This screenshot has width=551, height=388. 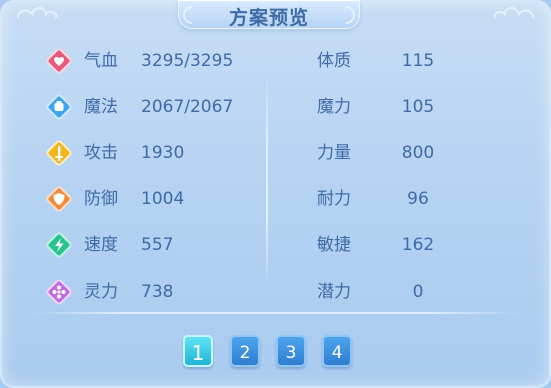 What do you see at coordinates (101, 245) in the screenshot?
I see `stat-label-speed: 速度` at bounding box center [101, 245].